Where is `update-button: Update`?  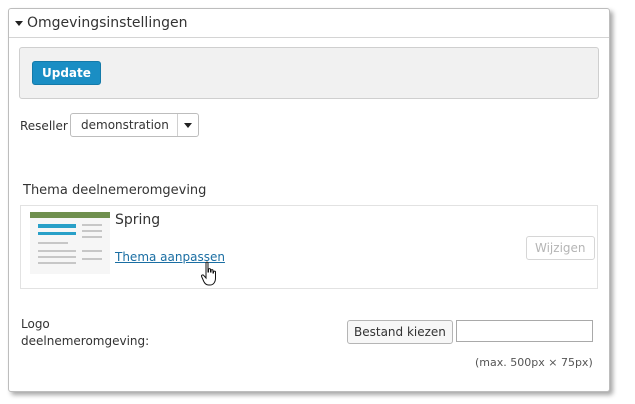 update-button: Update is located at coordinates (66, 73).